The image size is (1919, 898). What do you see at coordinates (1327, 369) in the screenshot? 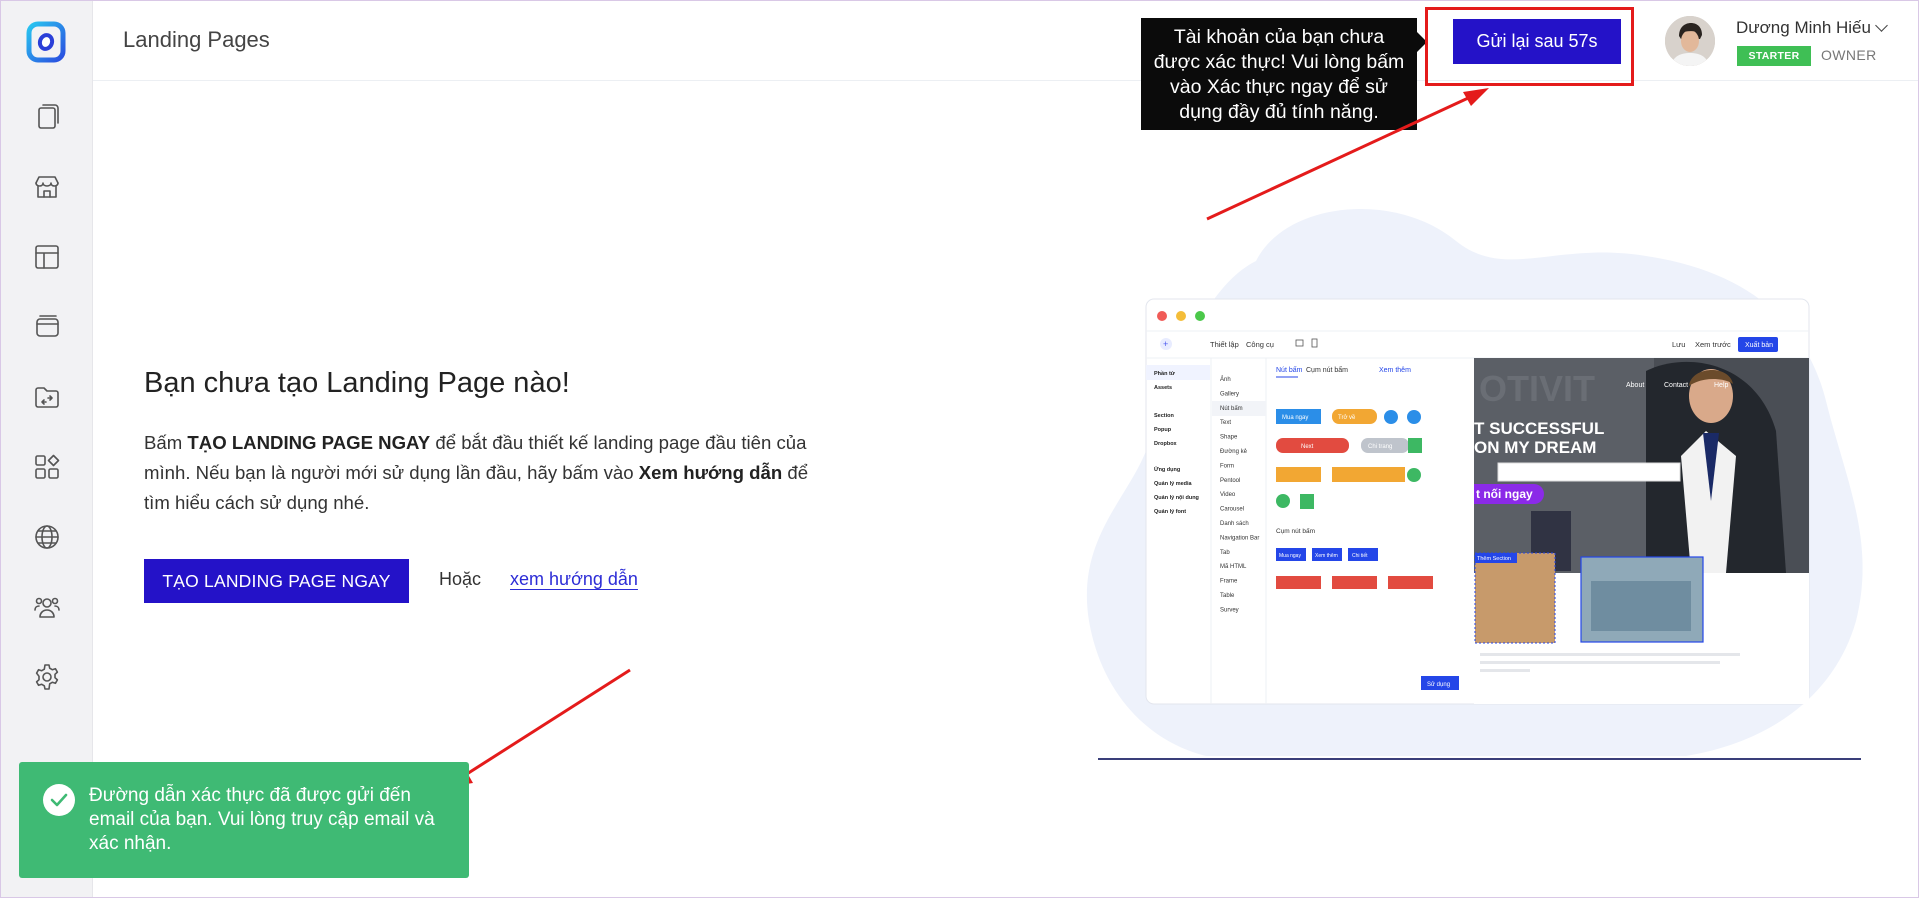
I see `panel-tab-groups: Cụm nút bấm` at bounding box center [1327, 369].